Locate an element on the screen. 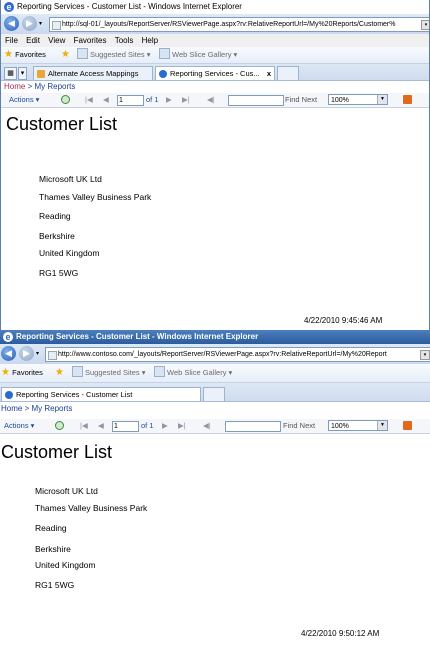 The height and width of the screenshot is (645, 430). address-line-country: United Kingdom is located at coordinates (65, 565).